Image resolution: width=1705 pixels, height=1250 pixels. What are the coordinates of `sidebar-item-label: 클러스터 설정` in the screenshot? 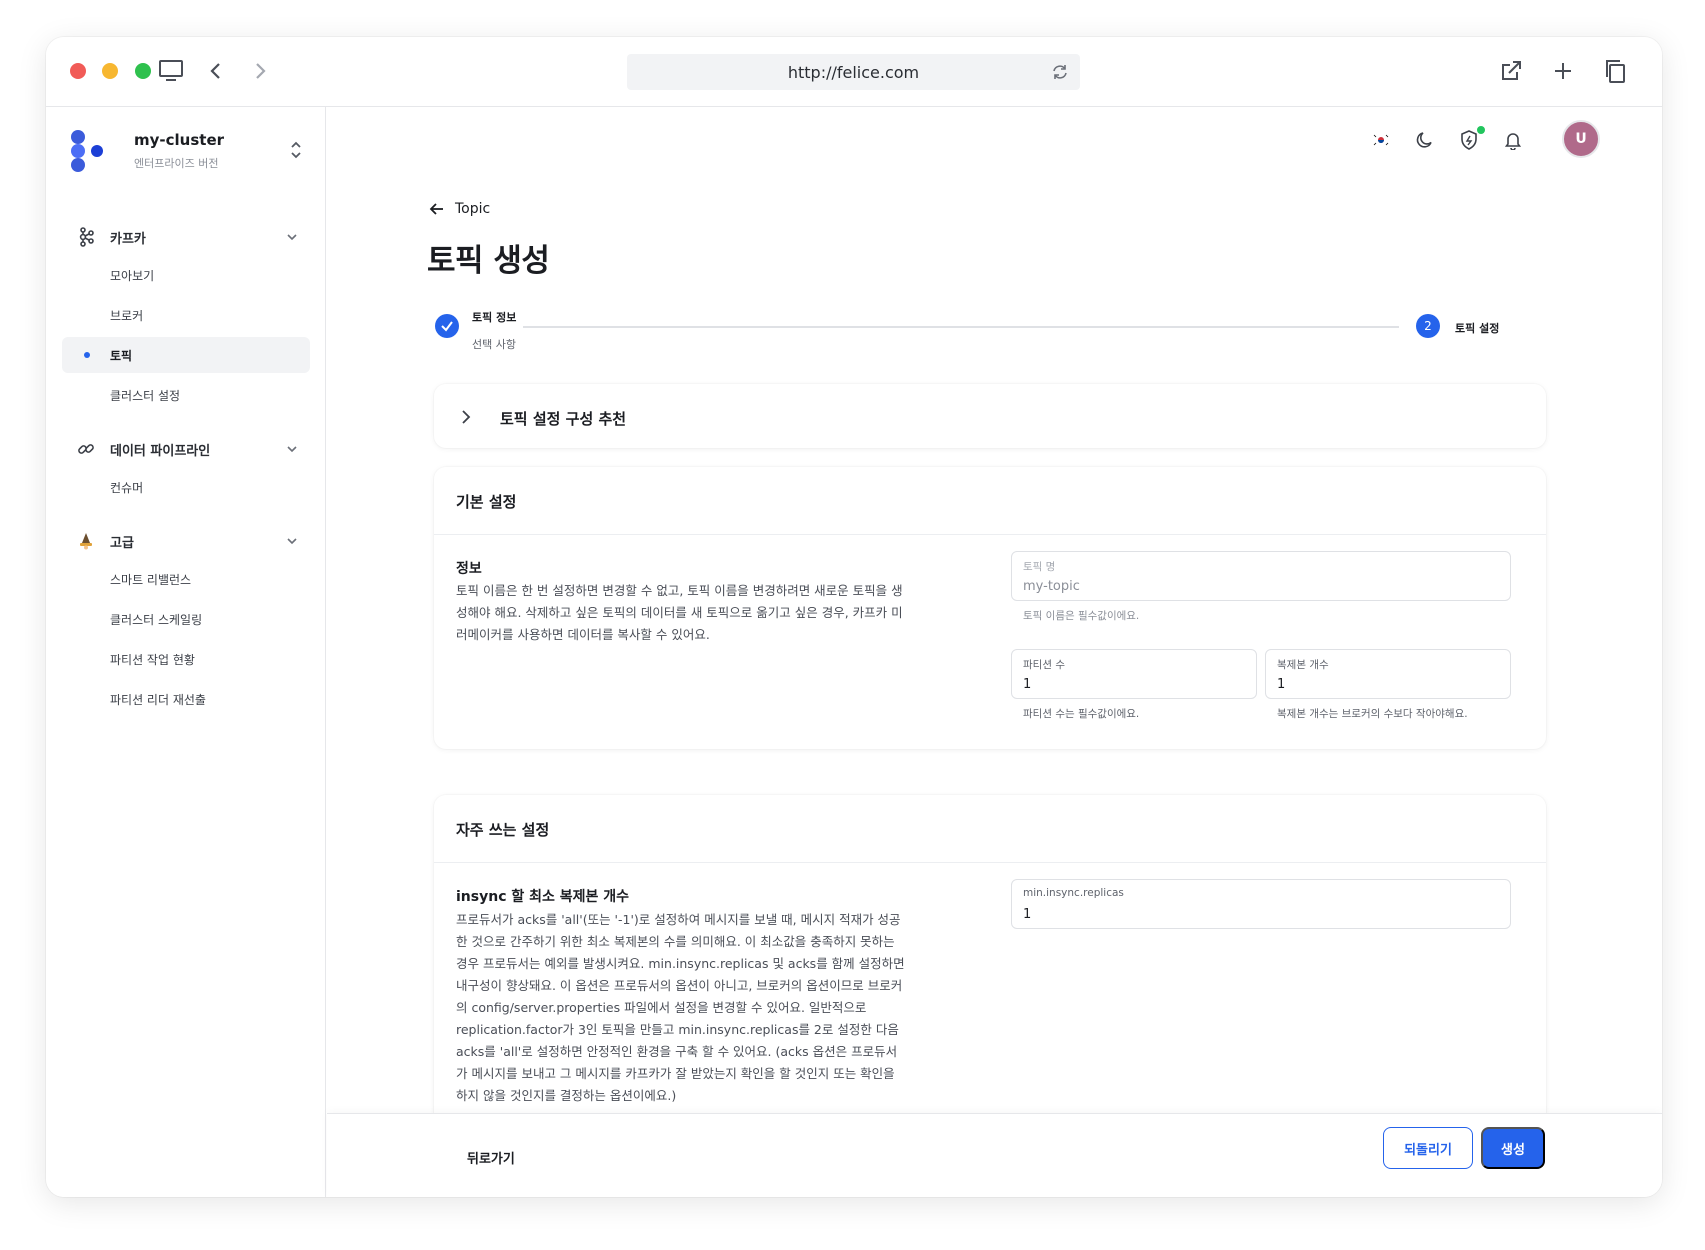 It's located at (145, 395).